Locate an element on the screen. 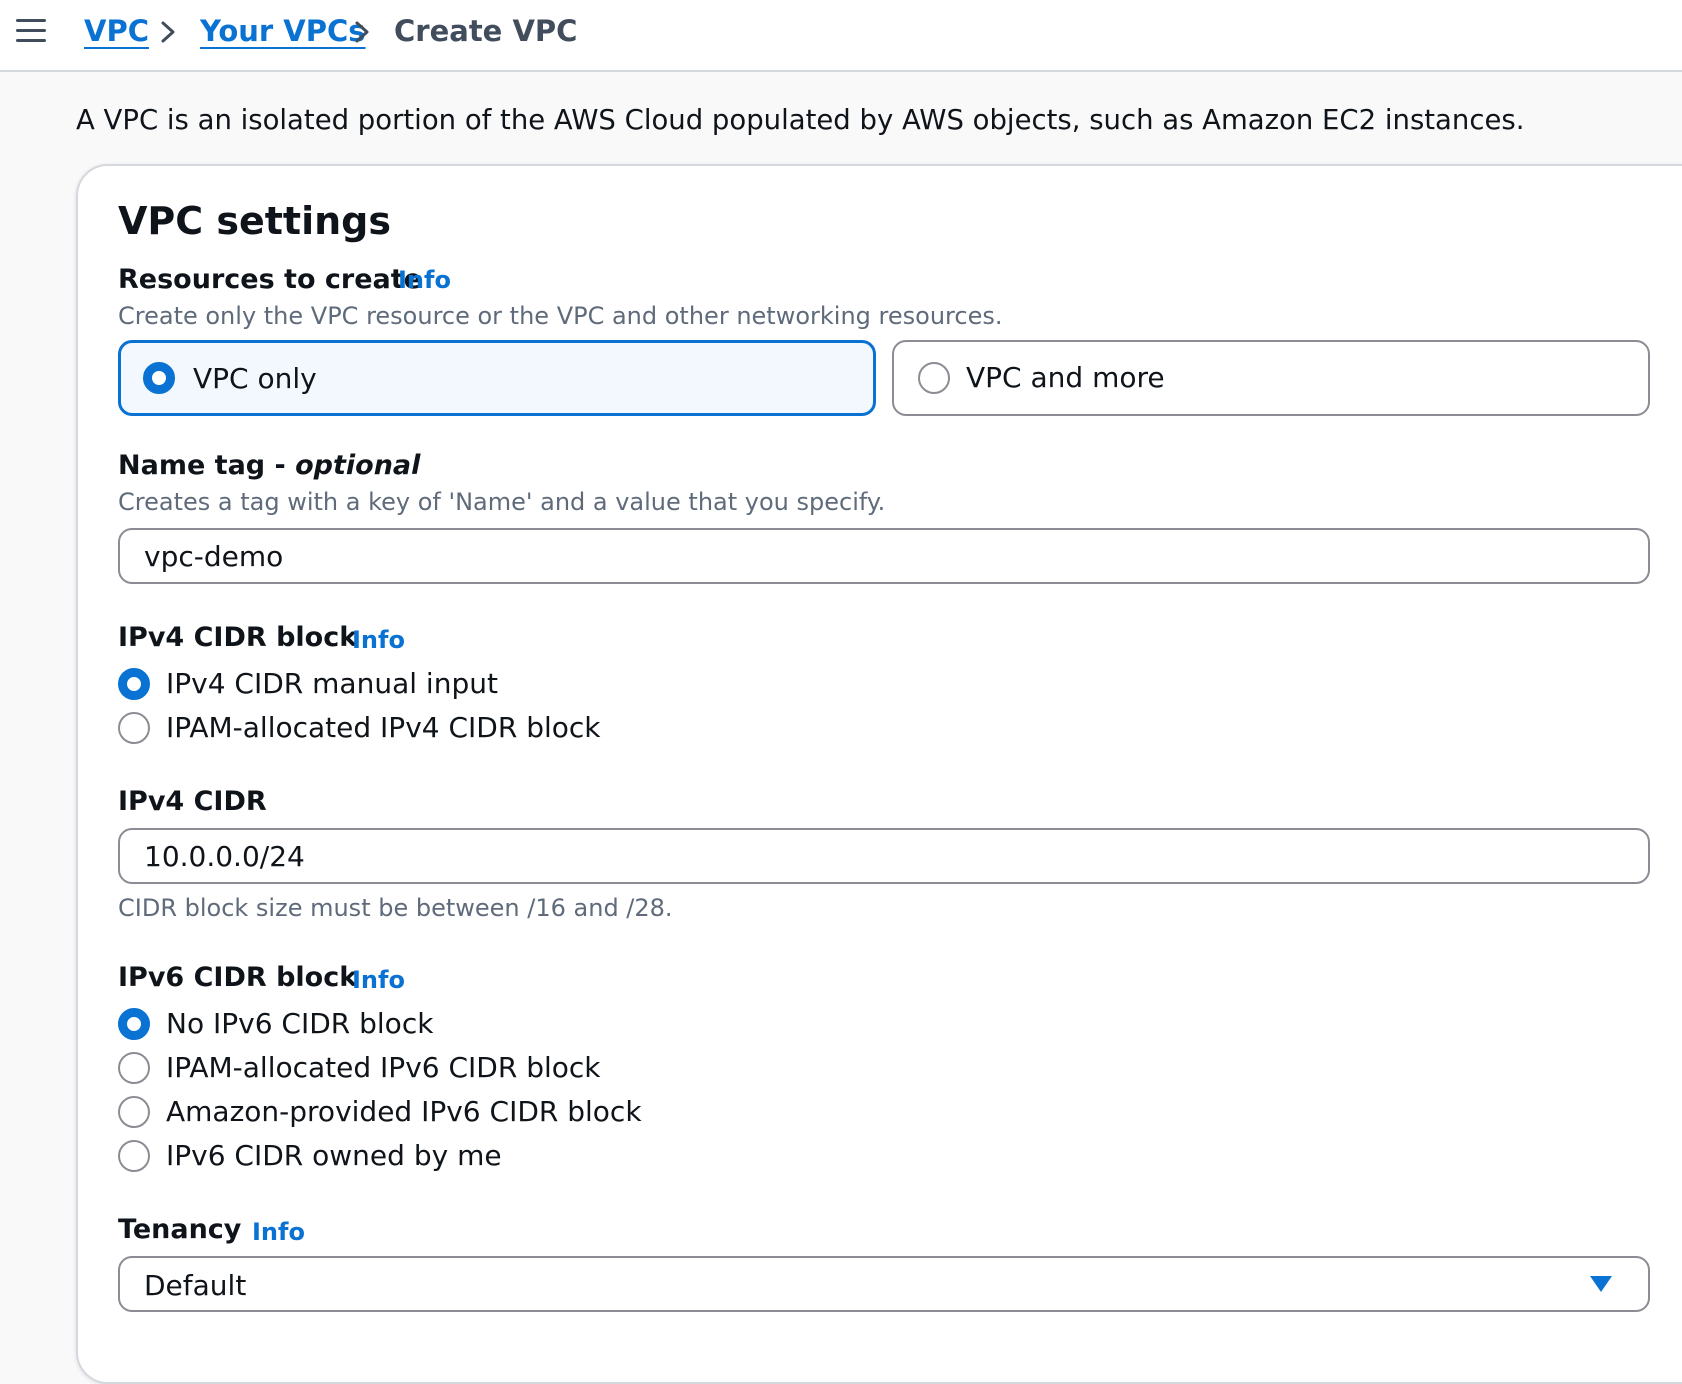 The height and width of the screenshot is (1384, 1682). ipam-ipv6-radio is located at coordinates (134, 1068).